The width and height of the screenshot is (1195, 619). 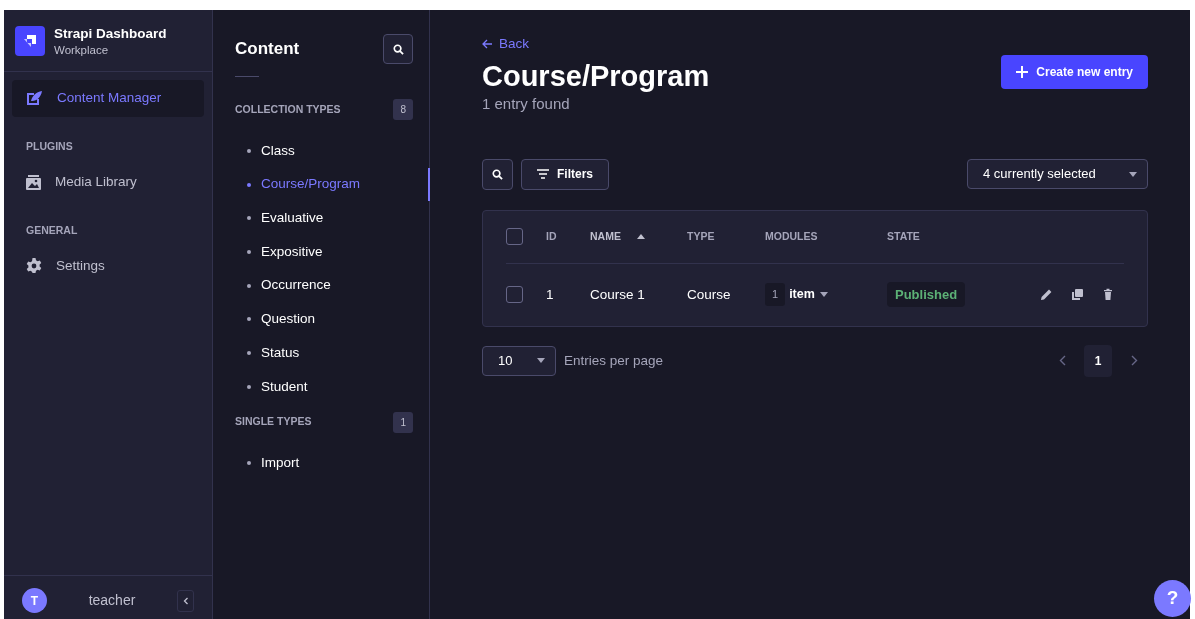 I want to click on nav-item: Settings, so click(x=108, y=266).